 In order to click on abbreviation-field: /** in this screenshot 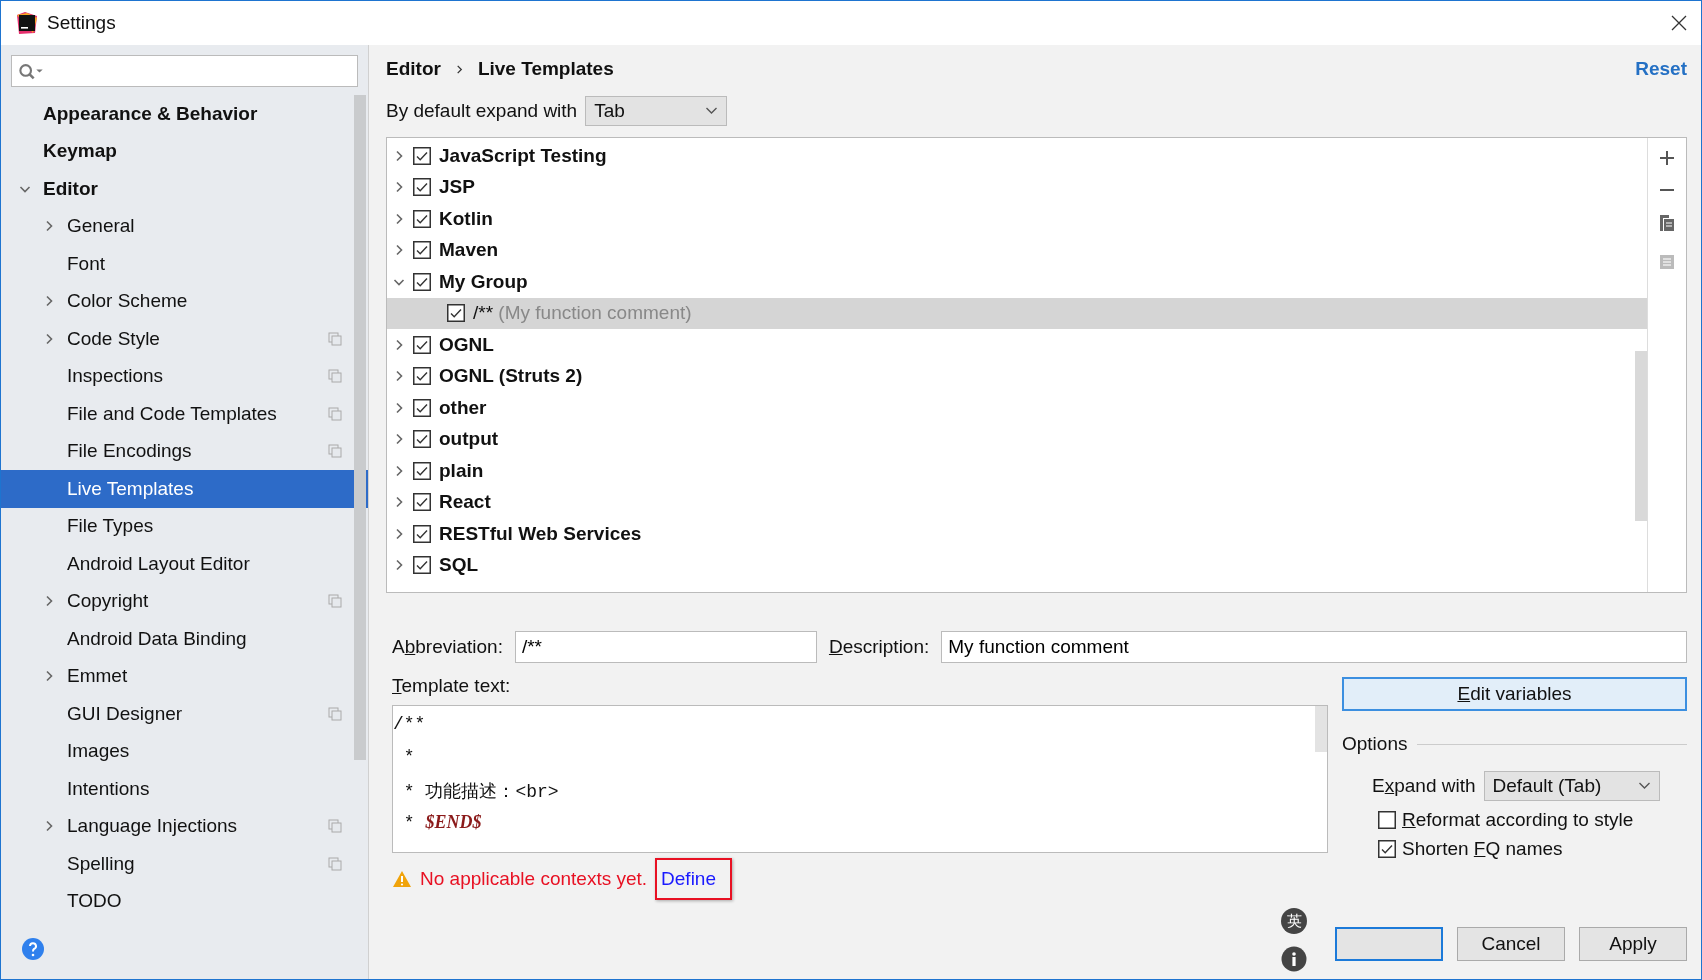, I will do `click(665, 647)`.